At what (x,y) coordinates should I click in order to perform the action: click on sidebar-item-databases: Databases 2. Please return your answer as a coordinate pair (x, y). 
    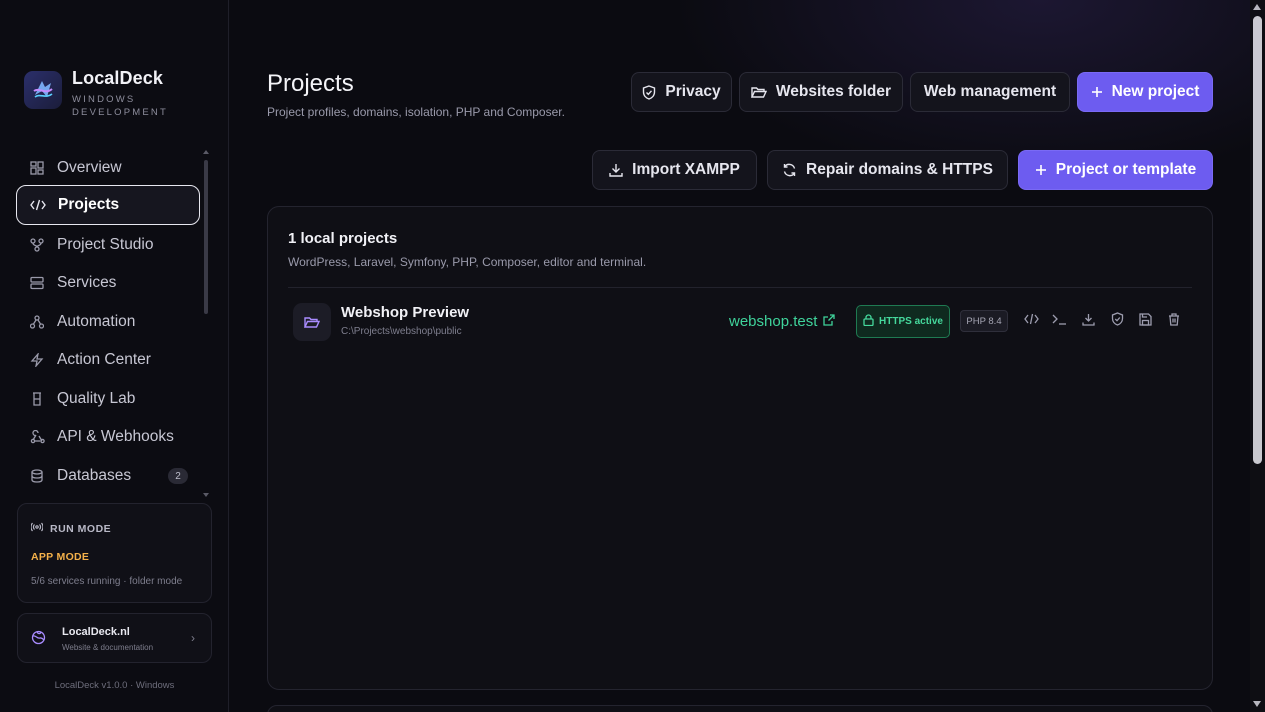
    Looking at the image, I should click on (108, 476).